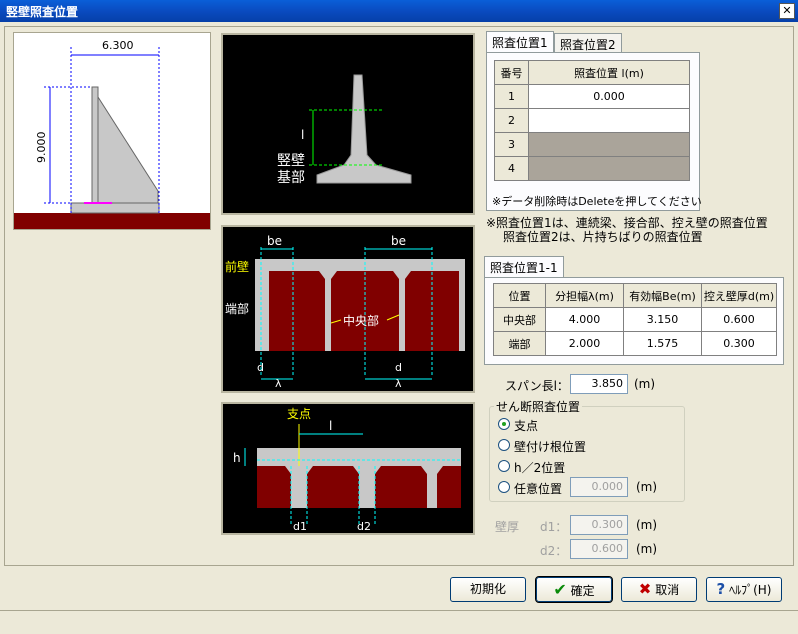  What do you see at coordinates (609, 72) in the screenshot?
I see `col-header-position: 照査位置 l(m)` at bounding box center [609, 72].